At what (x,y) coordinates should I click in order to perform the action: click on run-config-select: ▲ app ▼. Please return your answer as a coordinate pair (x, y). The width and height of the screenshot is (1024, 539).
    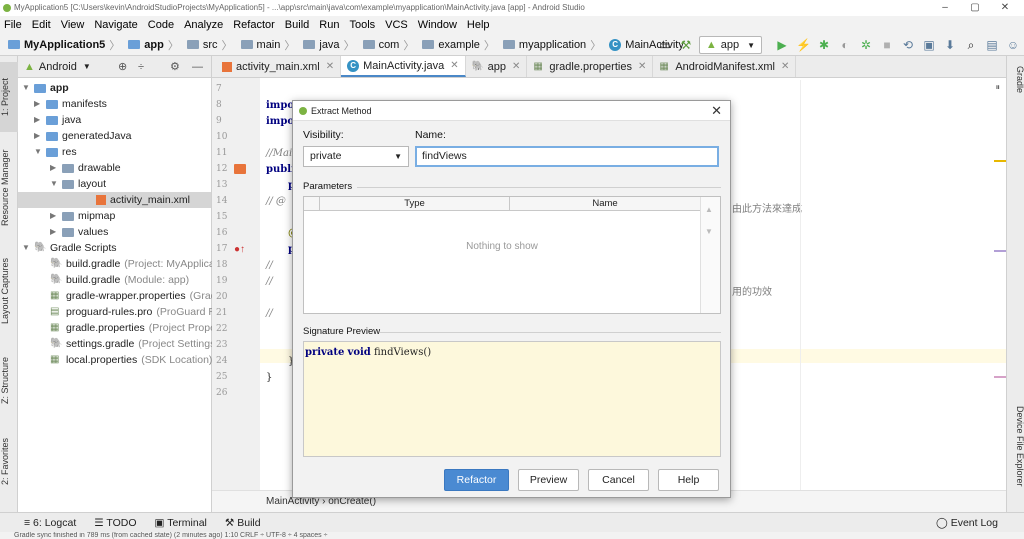
    Looking at the image, I should click on (730, 45).